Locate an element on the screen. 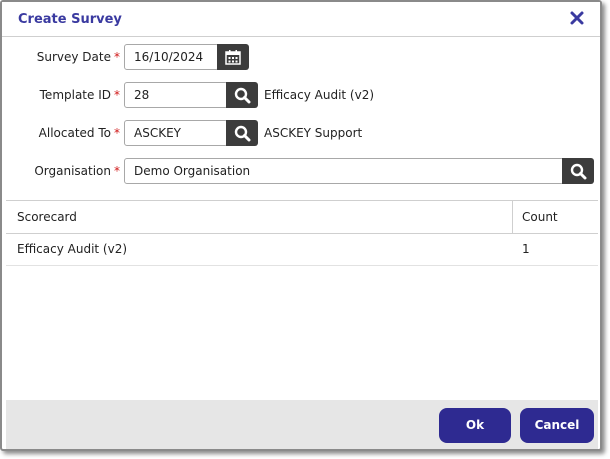 This screenshot has width=610, height=459. survey-date-label-text: Survey Date is located at coordinates (73, 57).